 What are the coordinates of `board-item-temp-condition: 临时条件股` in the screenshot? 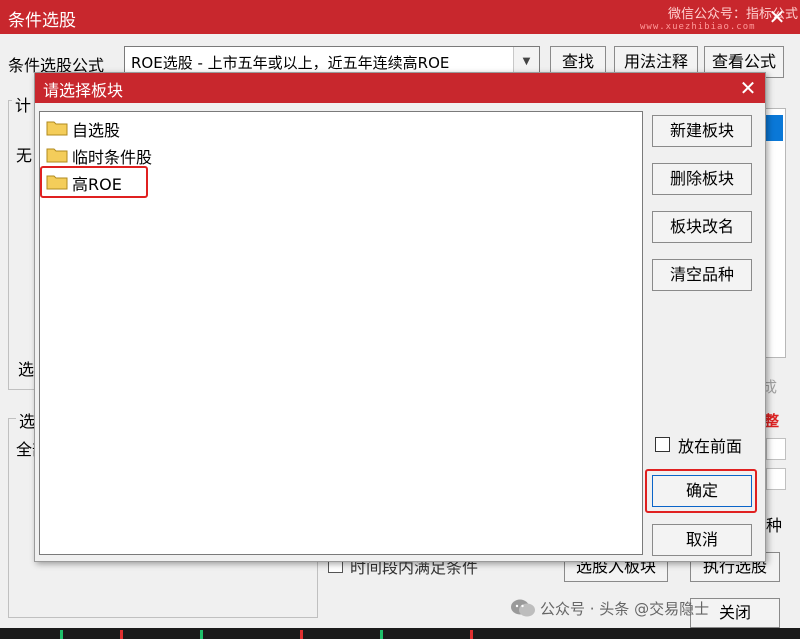 It's located at (146, 155).